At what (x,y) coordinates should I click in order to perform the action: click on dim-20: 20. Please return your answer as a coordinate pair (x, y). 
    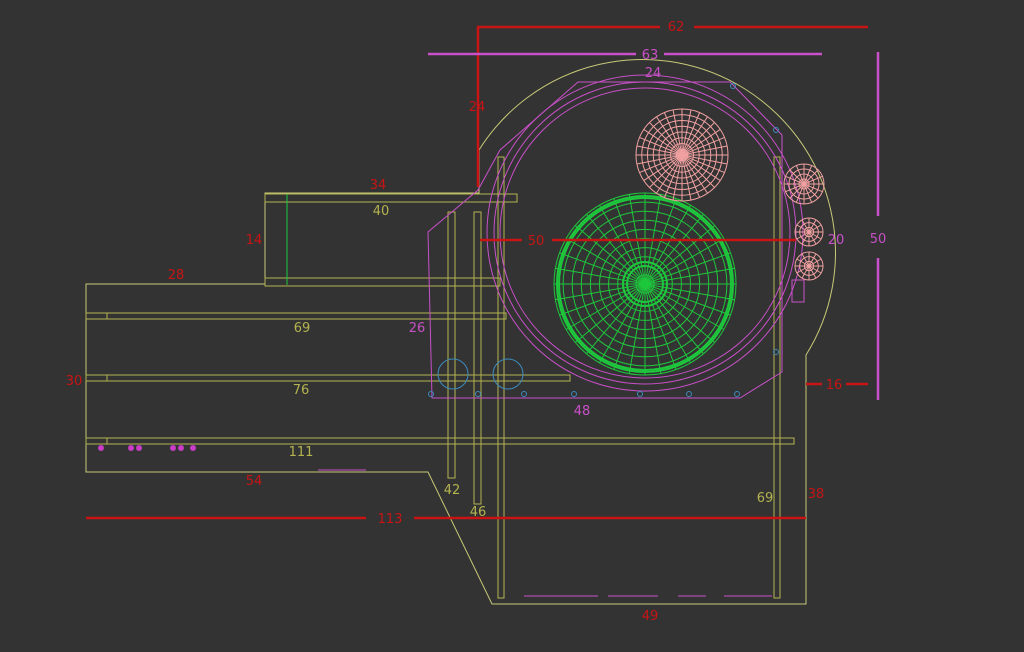
    Looking at the image, I should click on (836, 240).